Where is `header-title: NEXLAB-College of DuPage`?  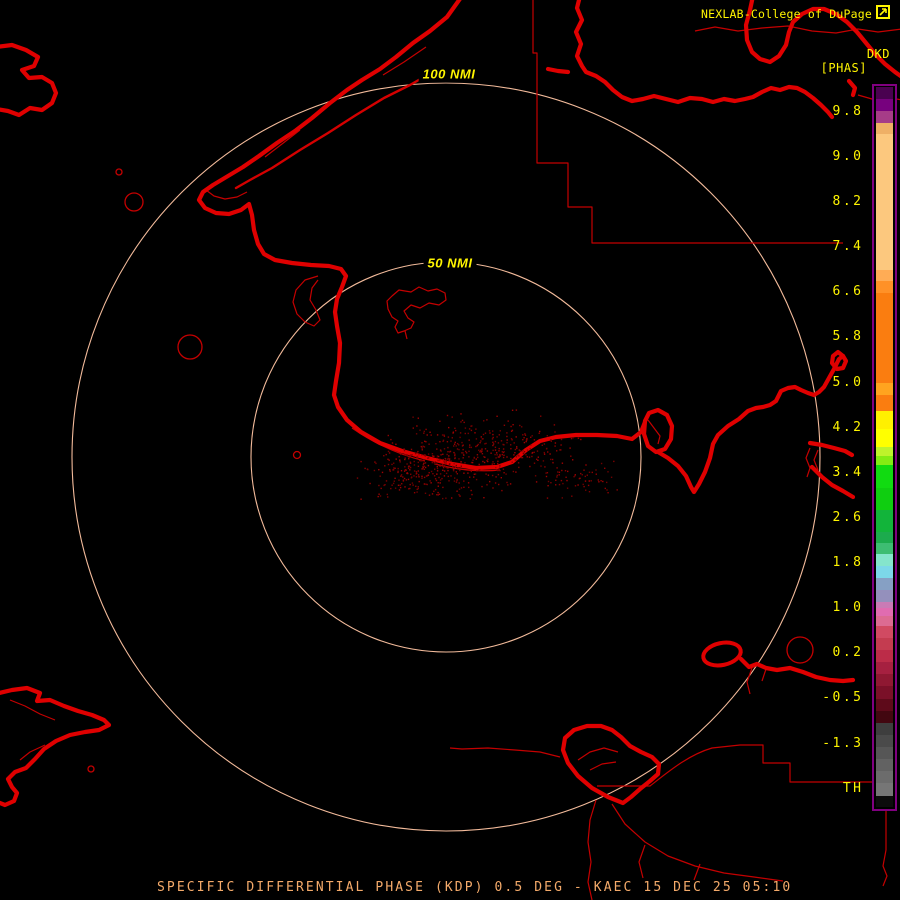
header-title: NEXLAB-College of DuPage is located at coordinates (795, 13).